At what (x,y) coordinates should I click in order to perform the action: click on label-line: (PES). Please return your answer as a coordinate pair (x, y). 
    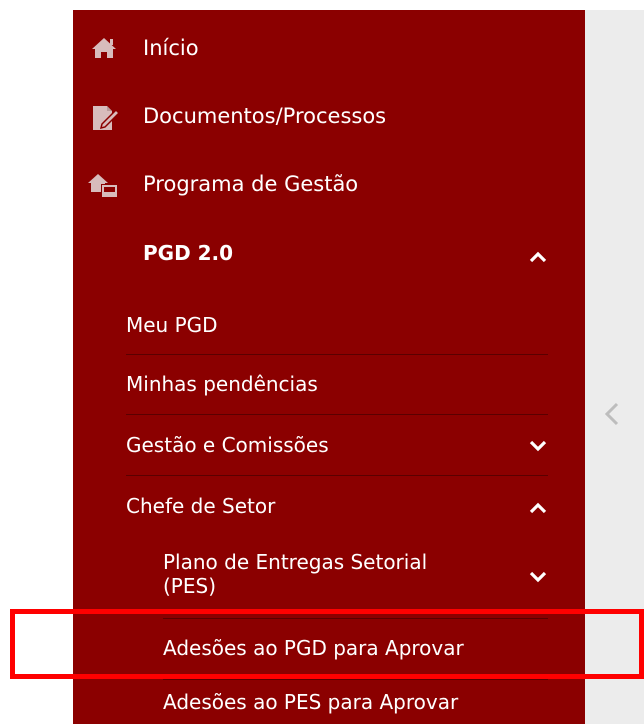
    Looking at the image, I should click on (189, 586).